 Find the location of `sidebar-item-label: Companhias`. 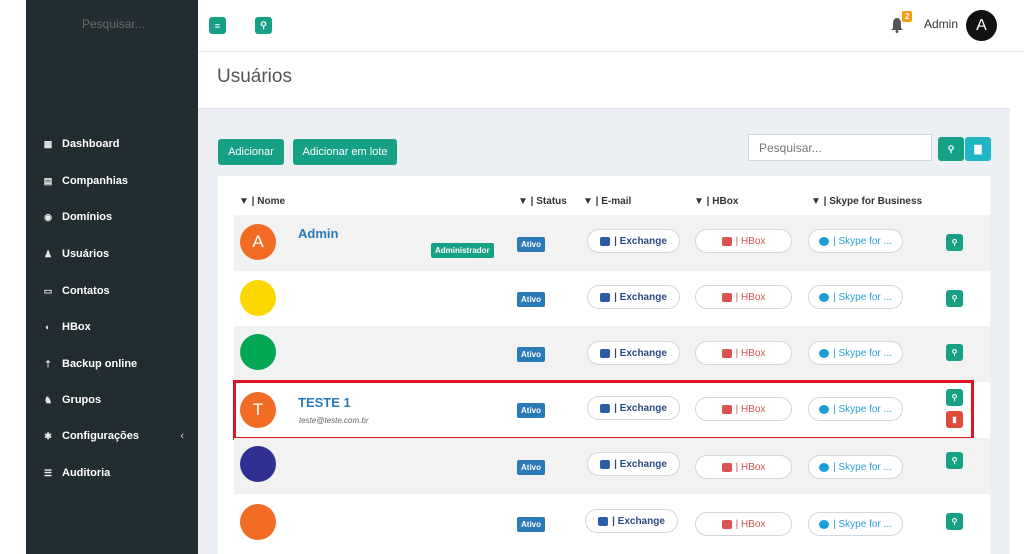

sidebar-item-label: Companhias is located at coordinates (95, 181).